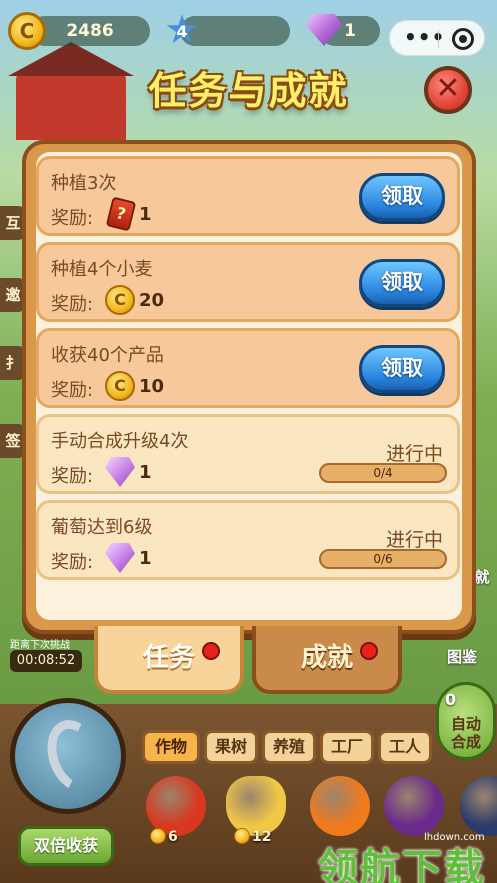 Image resolution: width=497 pixels, height=883 pixels. I want to click on progress-text: 0/4, so click(383, 473).